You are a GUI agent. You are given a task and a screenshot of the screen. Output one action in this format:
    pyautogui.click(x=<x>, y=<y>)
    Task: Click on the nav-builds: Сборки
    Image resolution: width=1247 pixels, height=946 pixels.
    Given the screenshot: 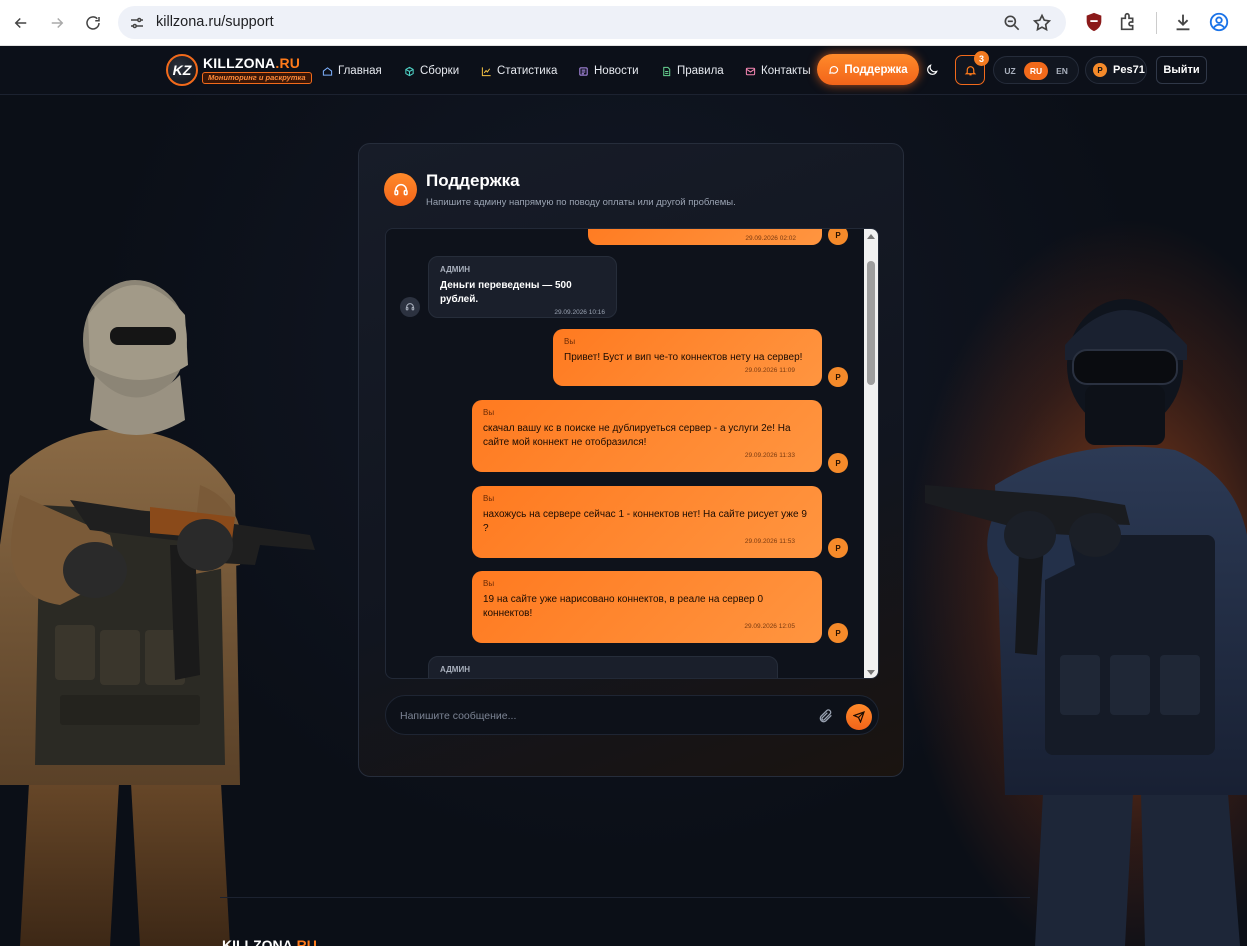 What is the action you would take?
    pyautogui.click(x=431, y=71)
    